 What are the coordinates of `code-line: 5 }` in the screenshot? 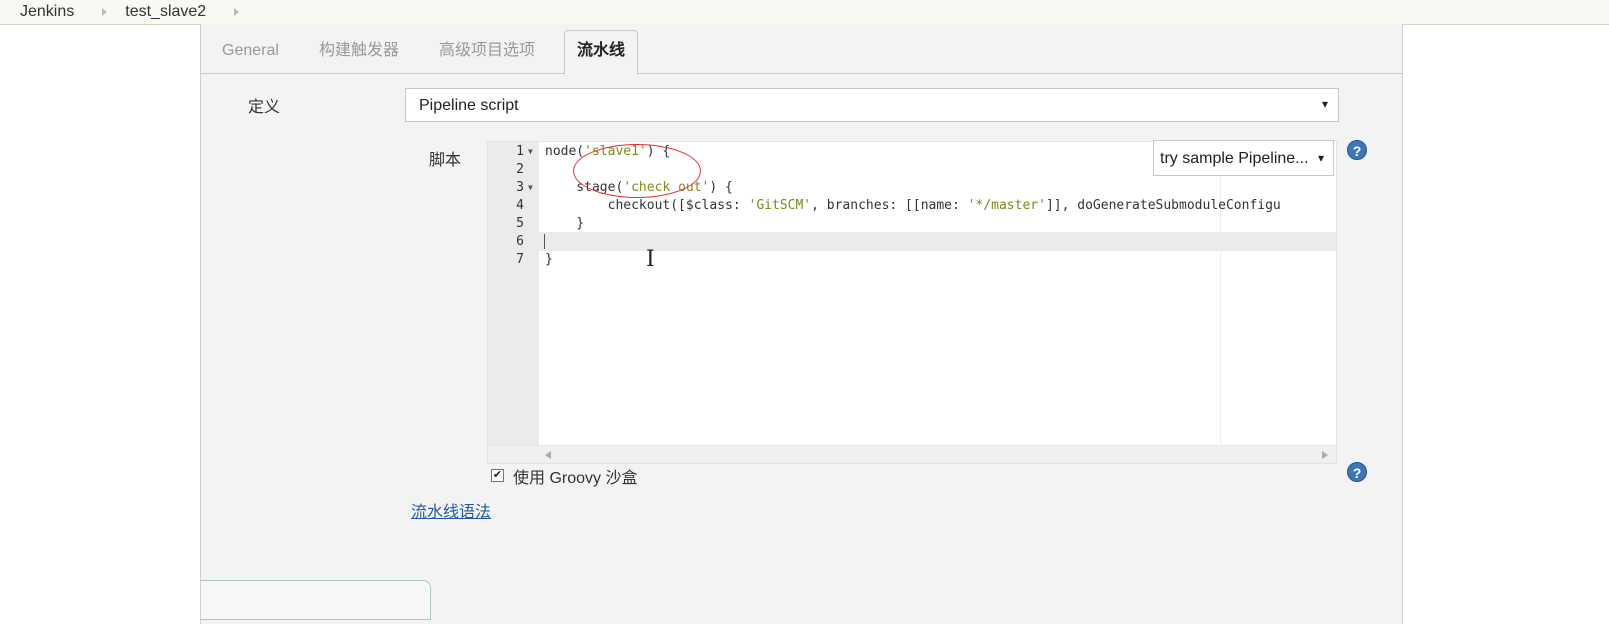 It's located at (912, 223).